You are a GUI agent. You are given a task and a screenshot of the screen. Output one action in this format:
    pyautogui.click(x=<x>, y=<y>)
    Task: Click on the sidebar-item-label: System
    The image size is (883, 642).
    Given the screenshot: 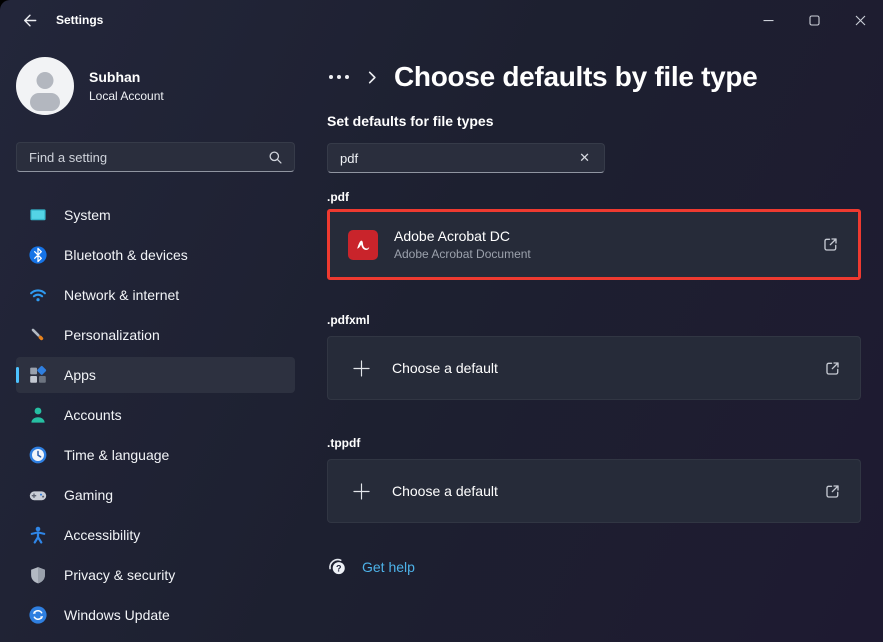 What is the action you would take?
    pyautogui.click(x=87, y=215)
    